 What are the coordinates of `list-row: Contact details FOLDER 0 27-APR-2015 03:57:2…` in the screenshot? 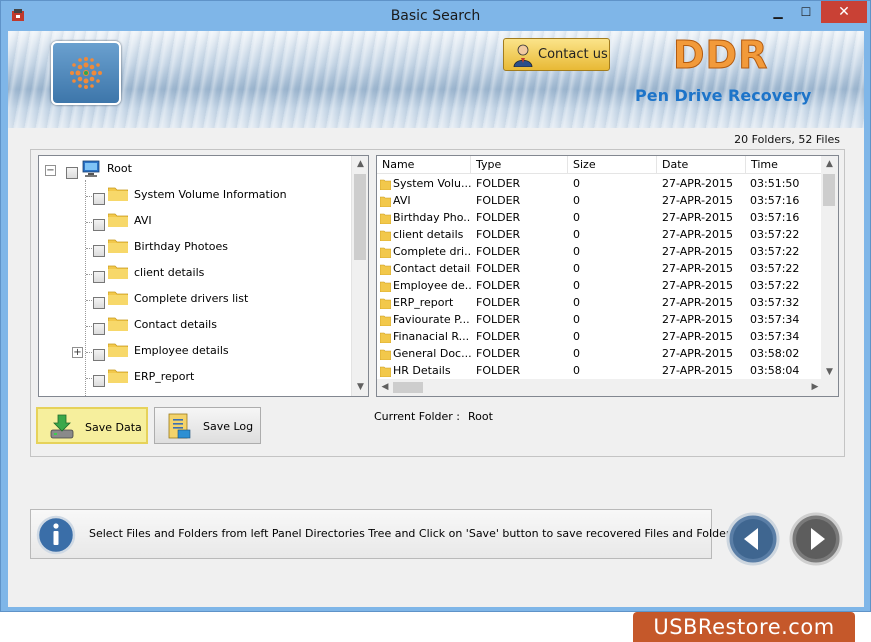 It's located at (600, 268).